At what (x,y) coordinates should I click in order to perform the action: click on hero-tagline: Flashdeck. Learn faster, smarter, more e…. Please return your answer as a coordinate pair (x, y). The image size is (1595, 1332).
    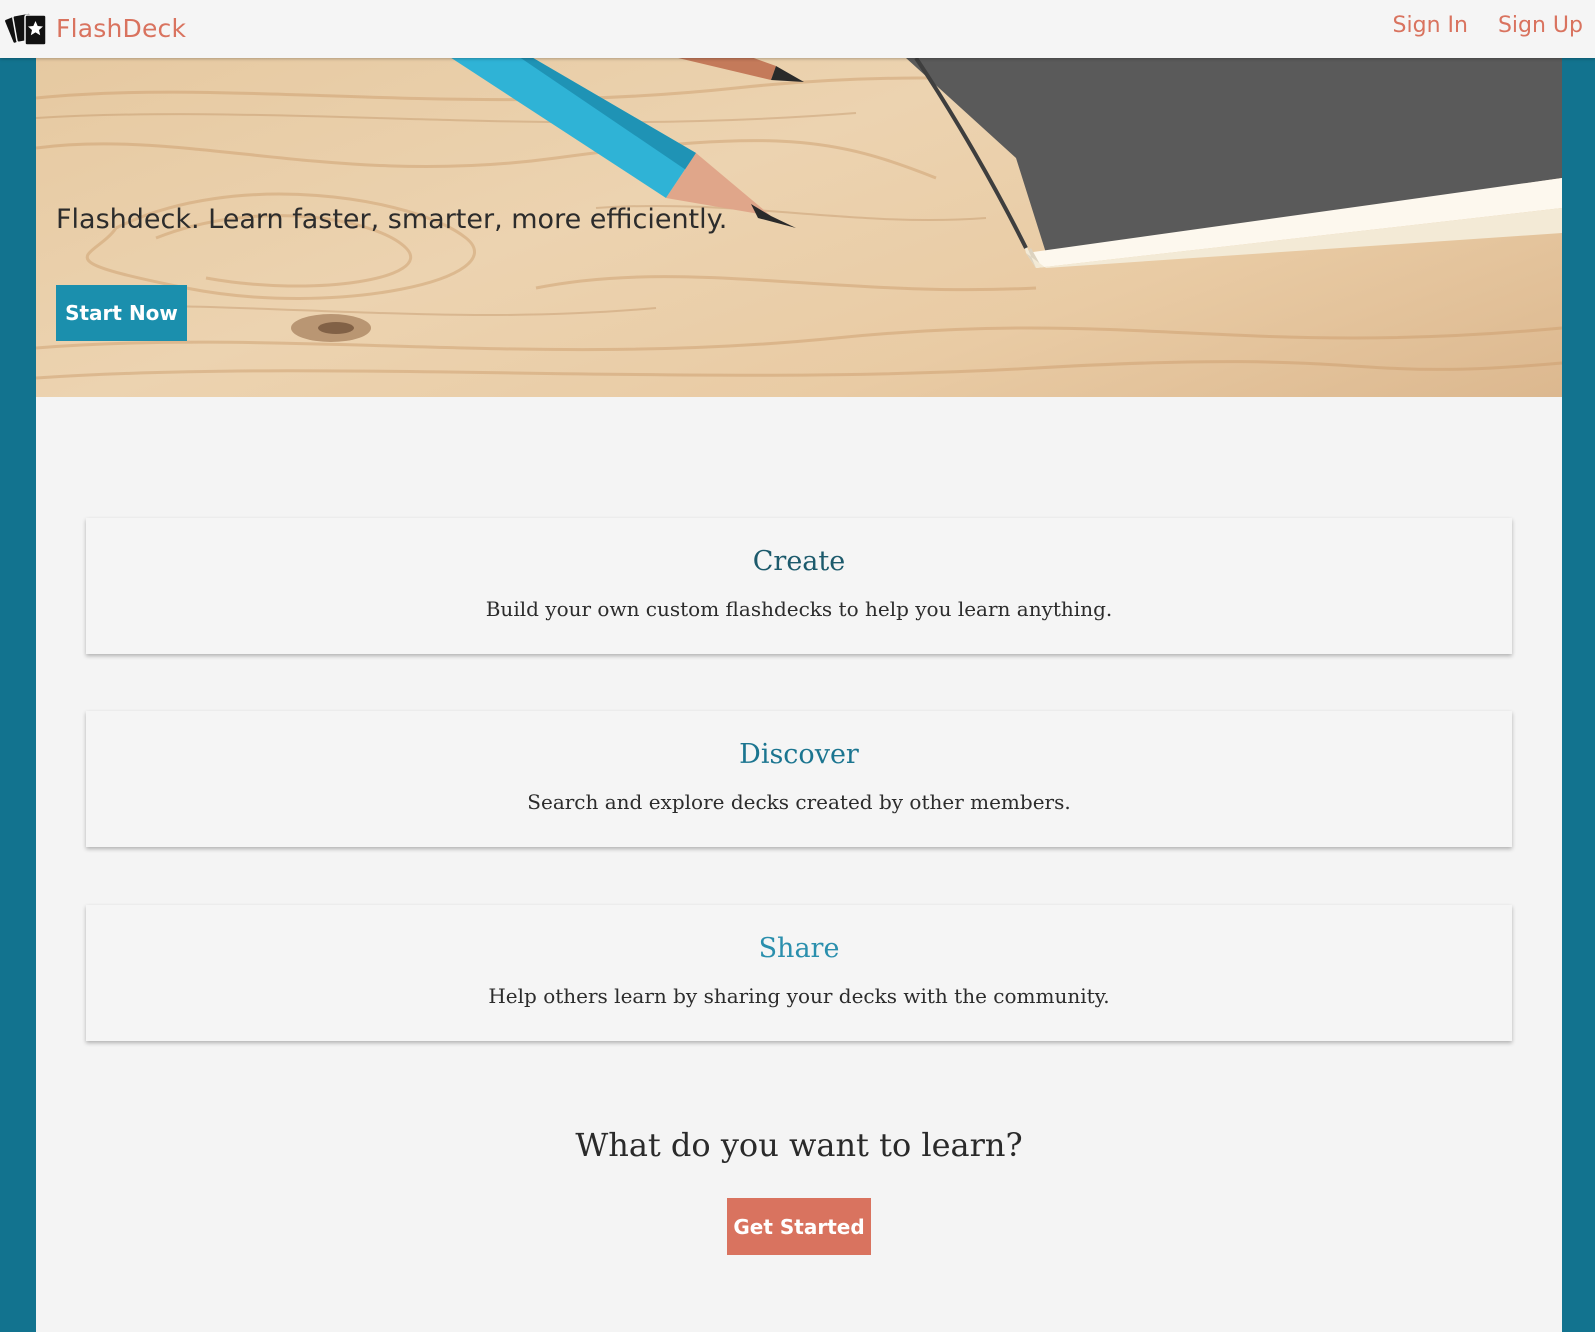
    Looking at the image, I should click on (392, 219).